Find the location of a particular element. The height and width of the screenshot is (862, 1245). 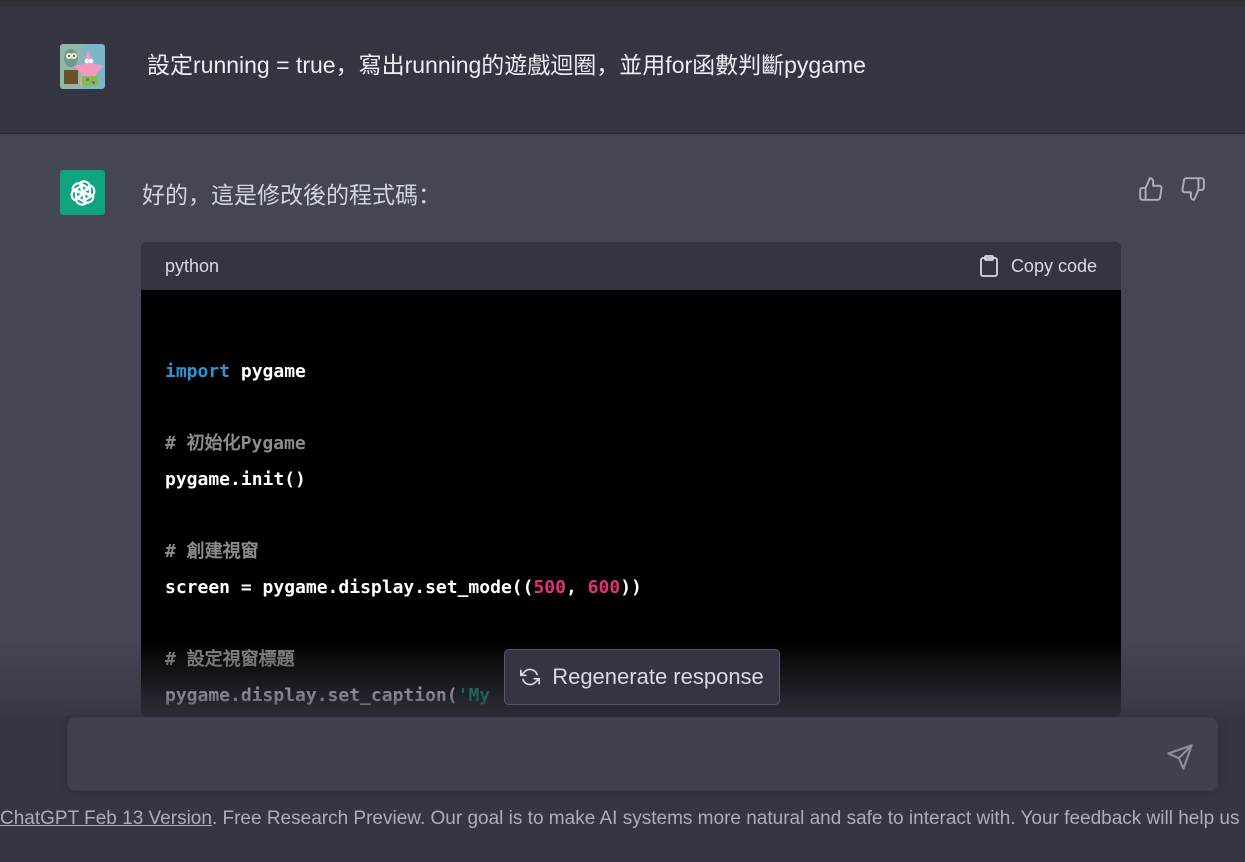

openai-logo-icon is located at coordinates (82, 192).